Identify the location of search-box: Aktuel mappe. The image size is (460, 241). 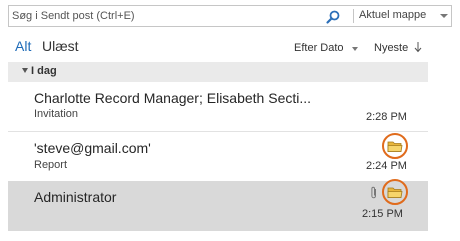
(230, 16).